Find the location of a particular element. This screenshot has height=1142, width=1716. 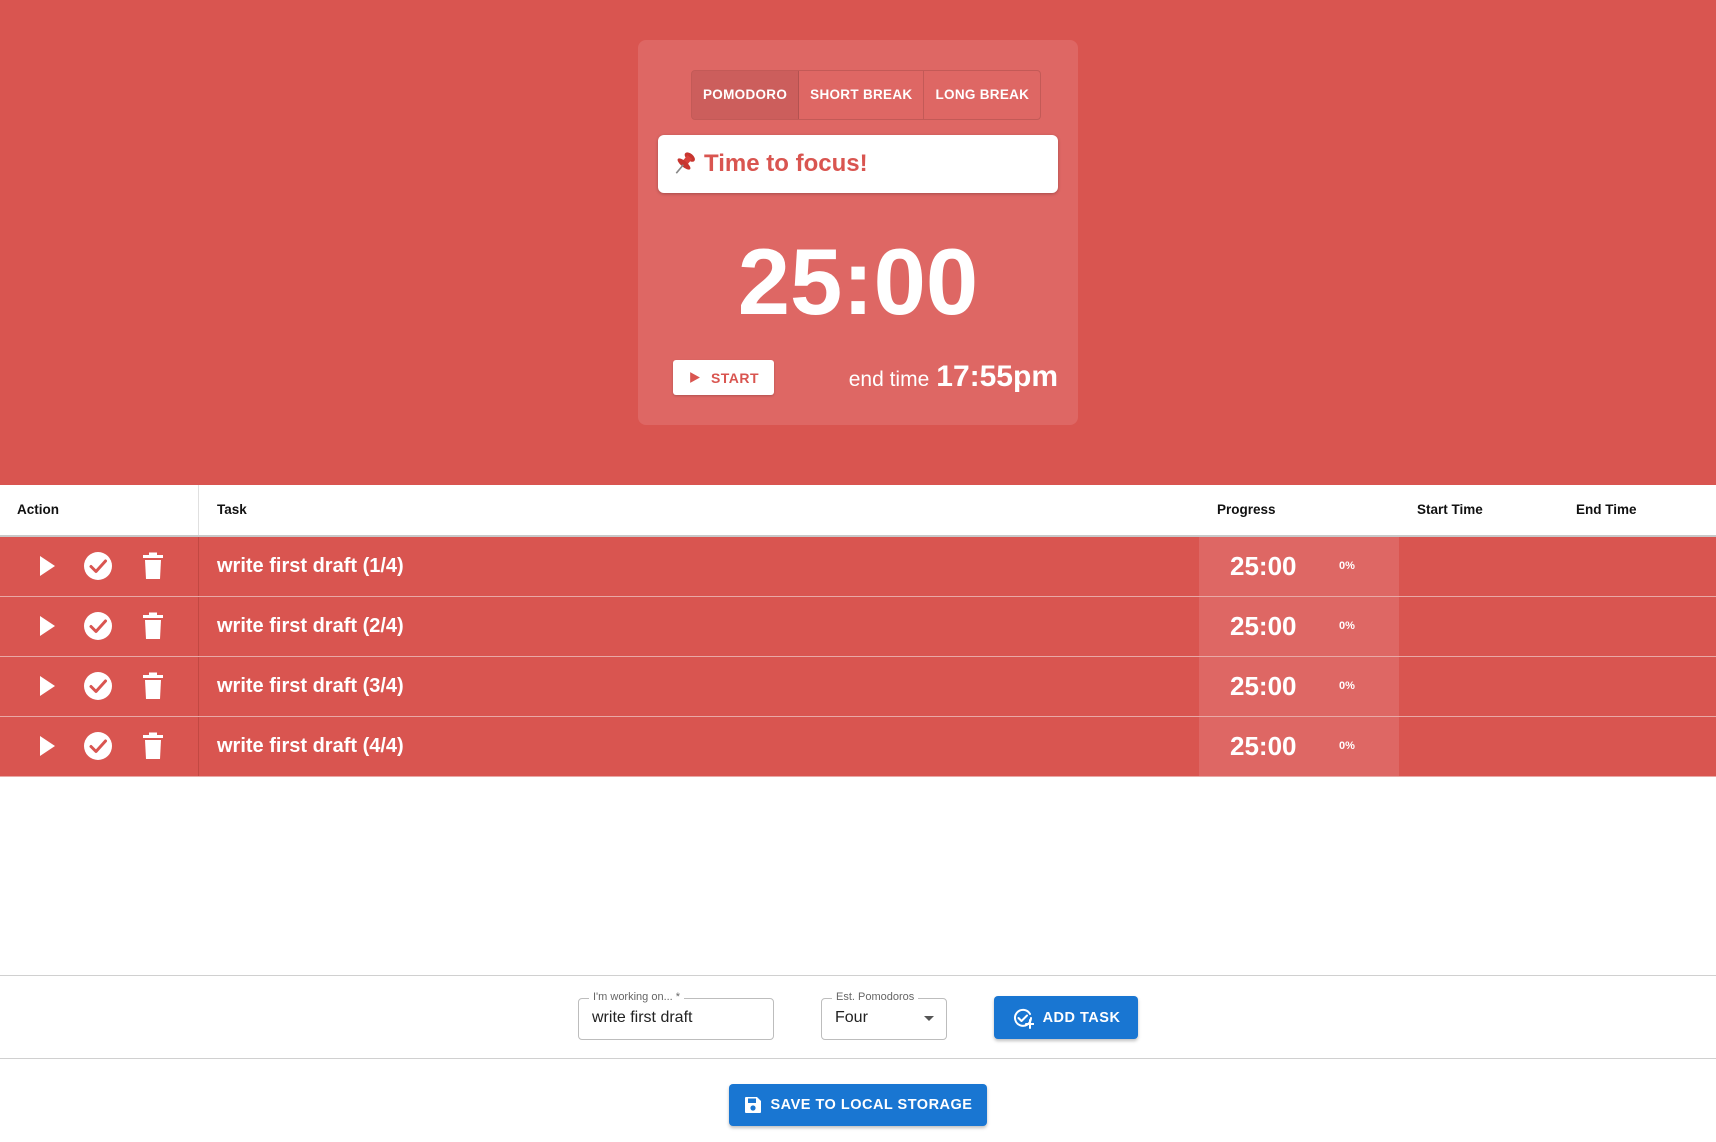

task-name: write first draft (4/4) is located at coordinates (310, 746).